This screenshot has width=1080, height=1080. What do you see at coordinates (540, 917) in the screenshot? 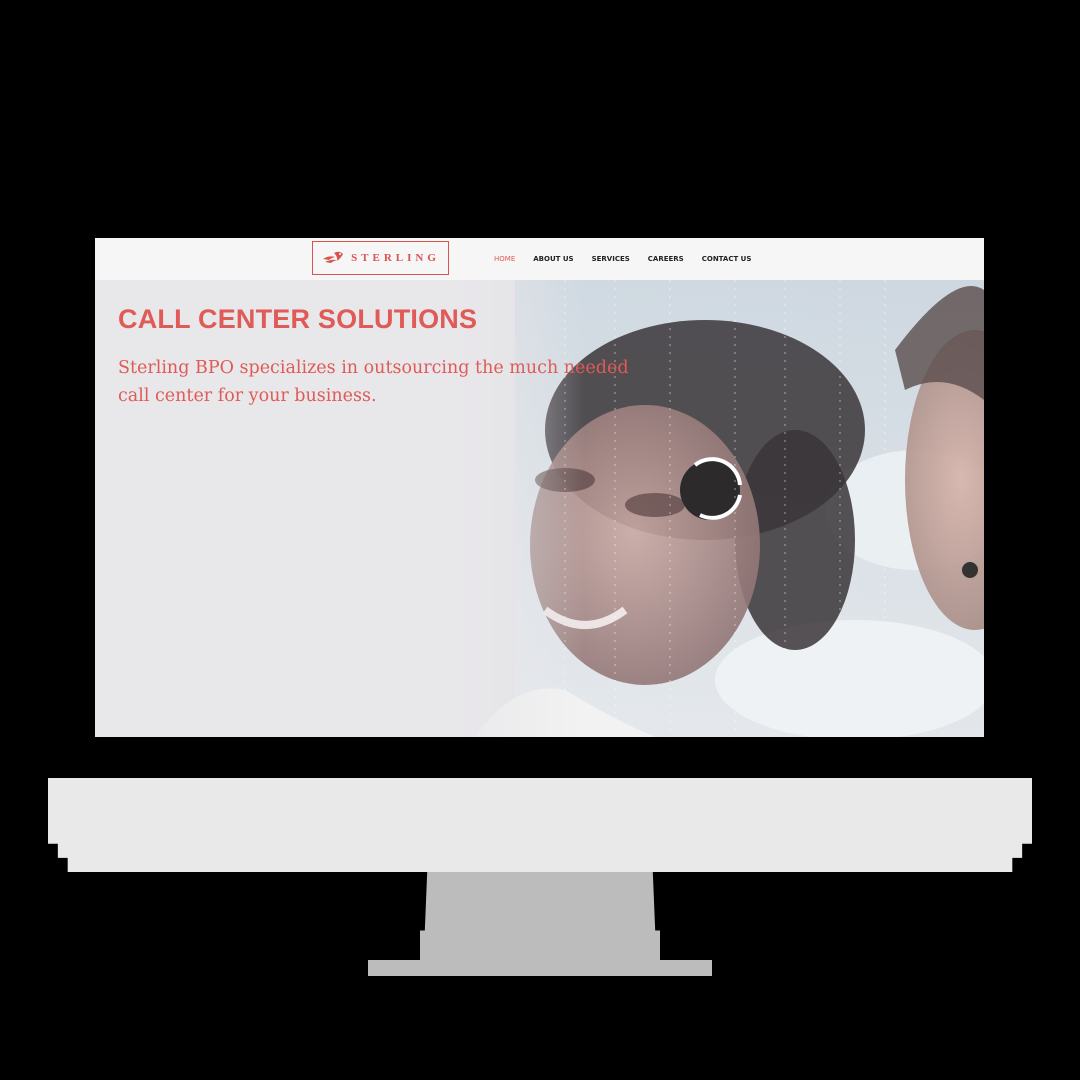
I see `monitor-stand-neck` at bounding box center [540, 917].